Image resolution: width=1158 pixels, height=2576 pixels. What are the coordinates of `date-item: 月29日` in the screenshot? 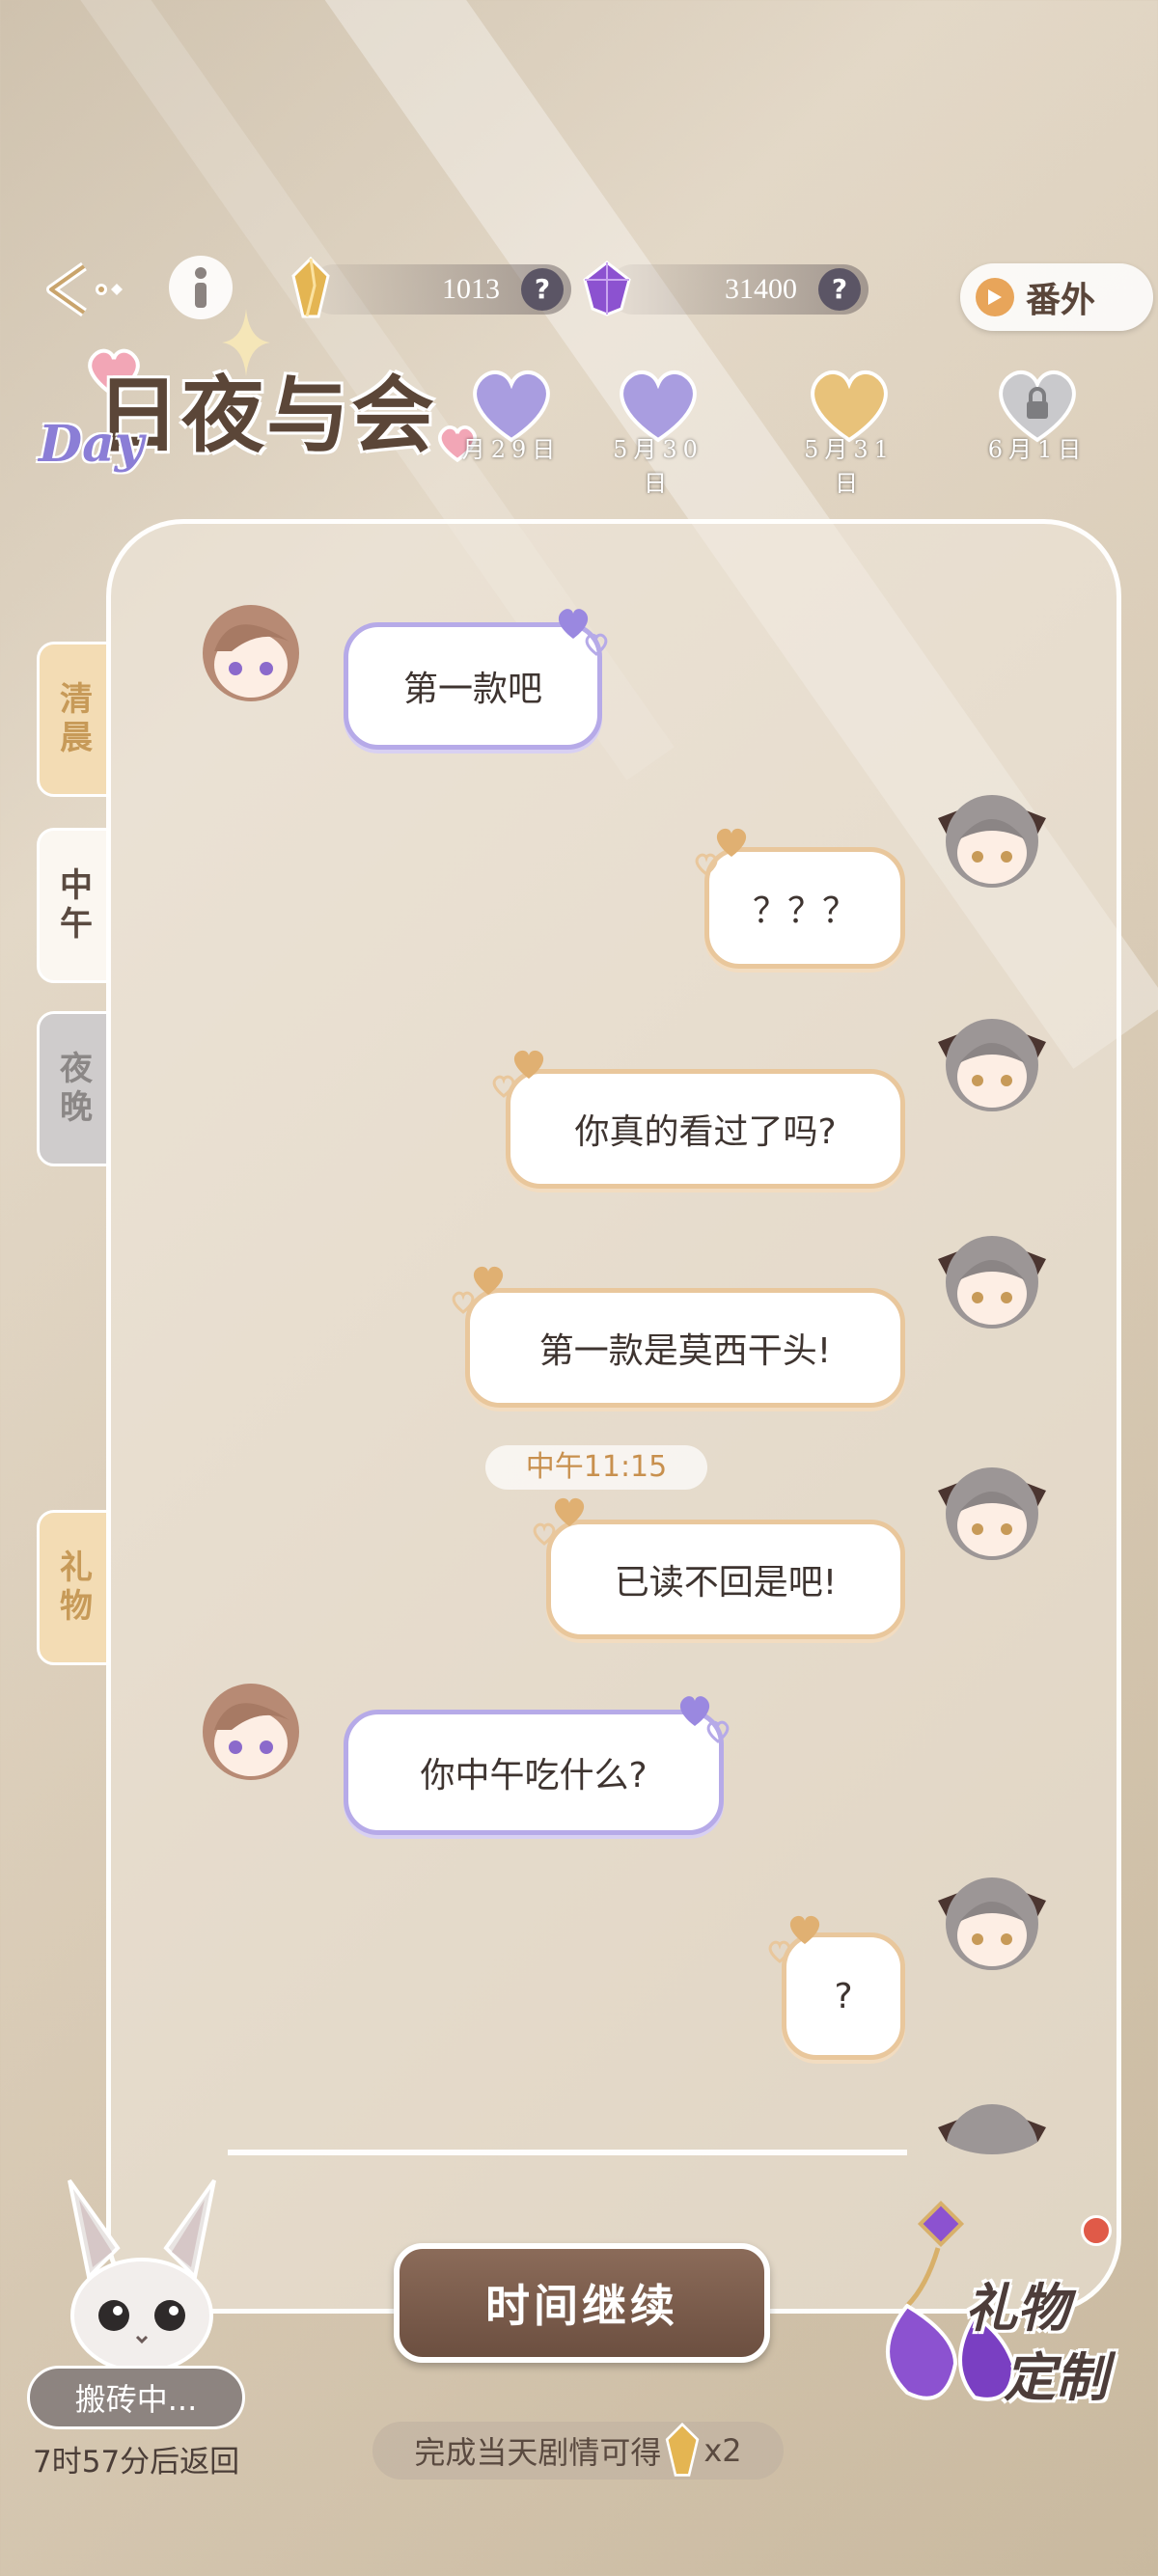 It's located at (511, 417).